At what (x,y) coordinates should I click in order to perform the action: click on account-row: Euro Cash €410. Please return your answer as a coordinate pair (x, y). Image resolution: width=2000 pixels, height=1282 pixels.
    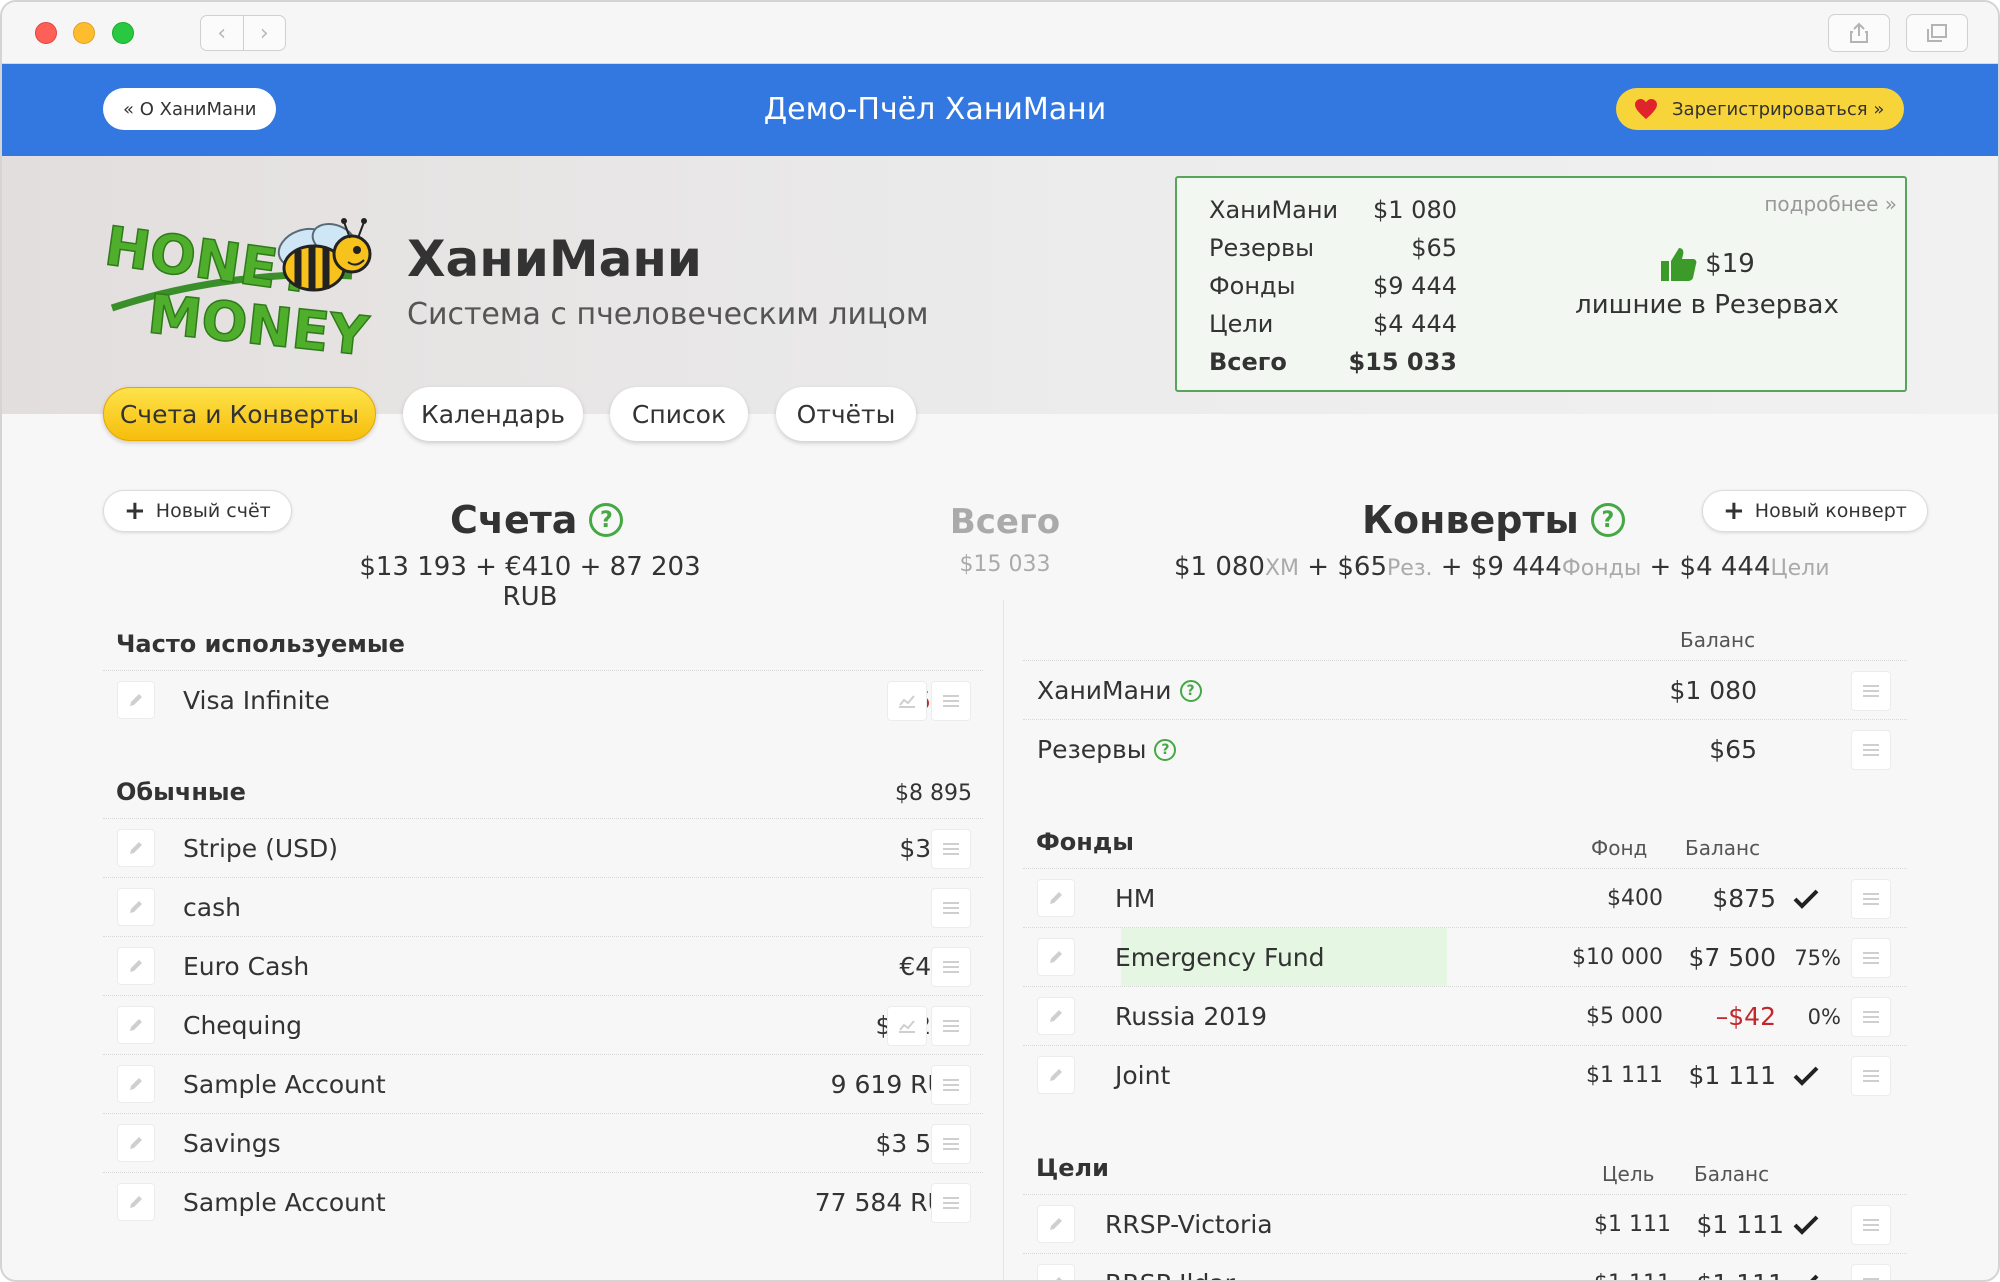
    Looking at the image, I should click on (543, 965).